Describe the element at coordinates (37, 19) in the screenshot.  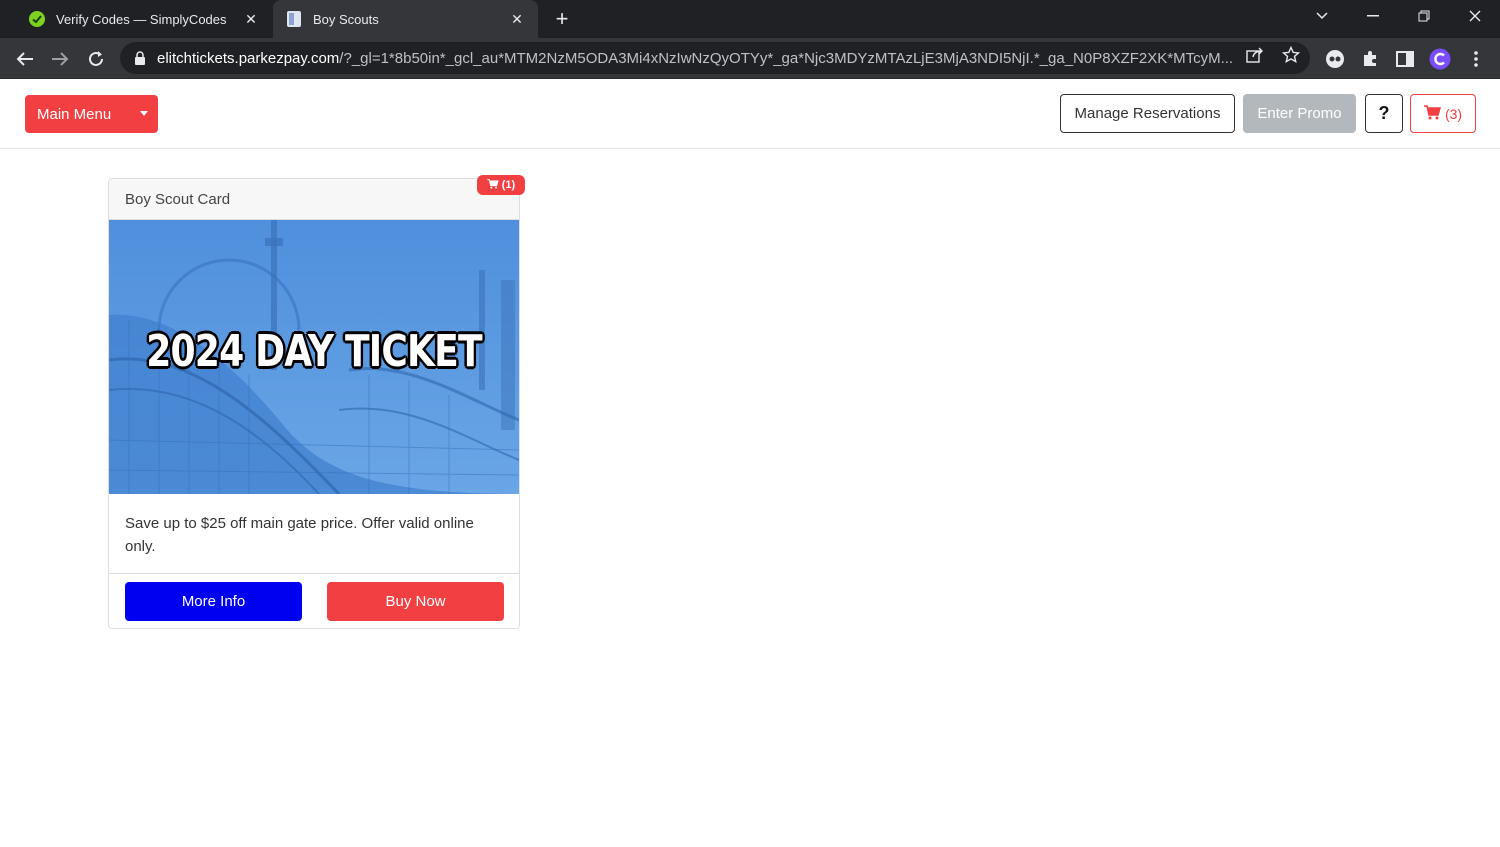
I see `simplycodes-favicon-icon` at that location.